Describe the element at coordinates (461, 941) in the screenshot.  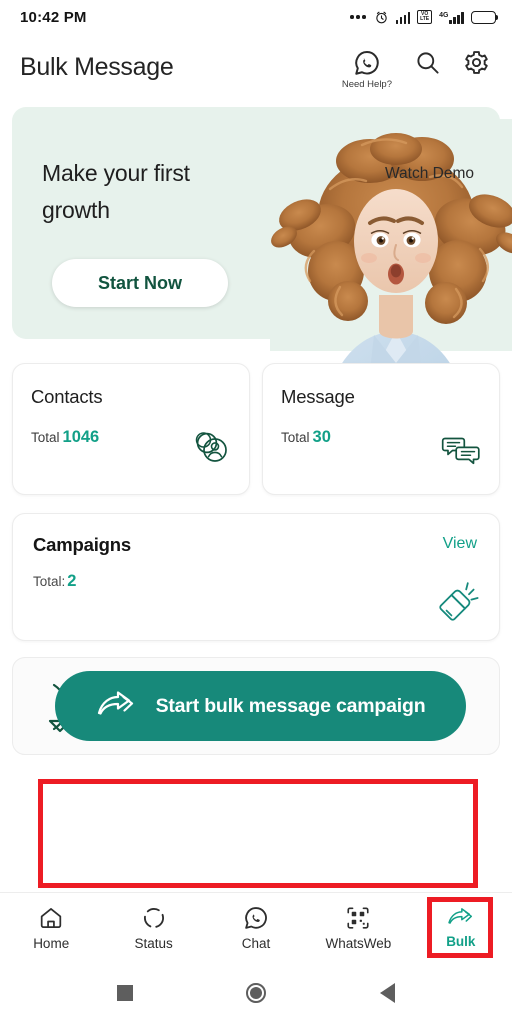
I see `nav-label-bulk: Bulk` at that location.